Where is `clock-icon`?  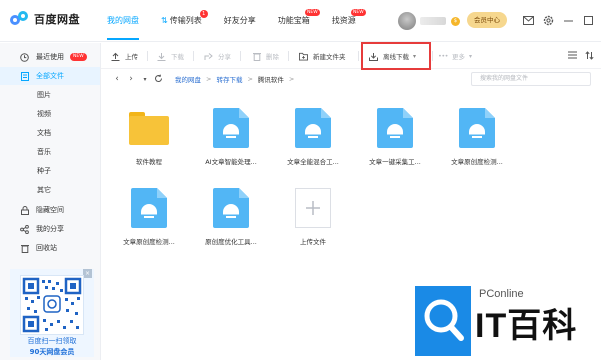
clock-icon is located at coordinates (24, 57).